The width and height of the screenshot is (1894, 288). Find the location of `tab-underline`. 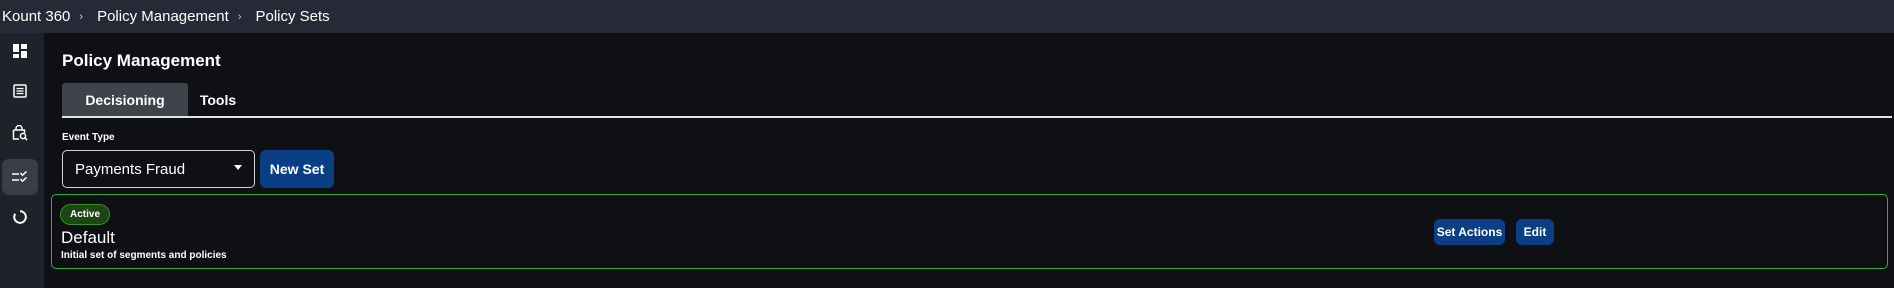

tab-underline is located at coordinates (977, 117).